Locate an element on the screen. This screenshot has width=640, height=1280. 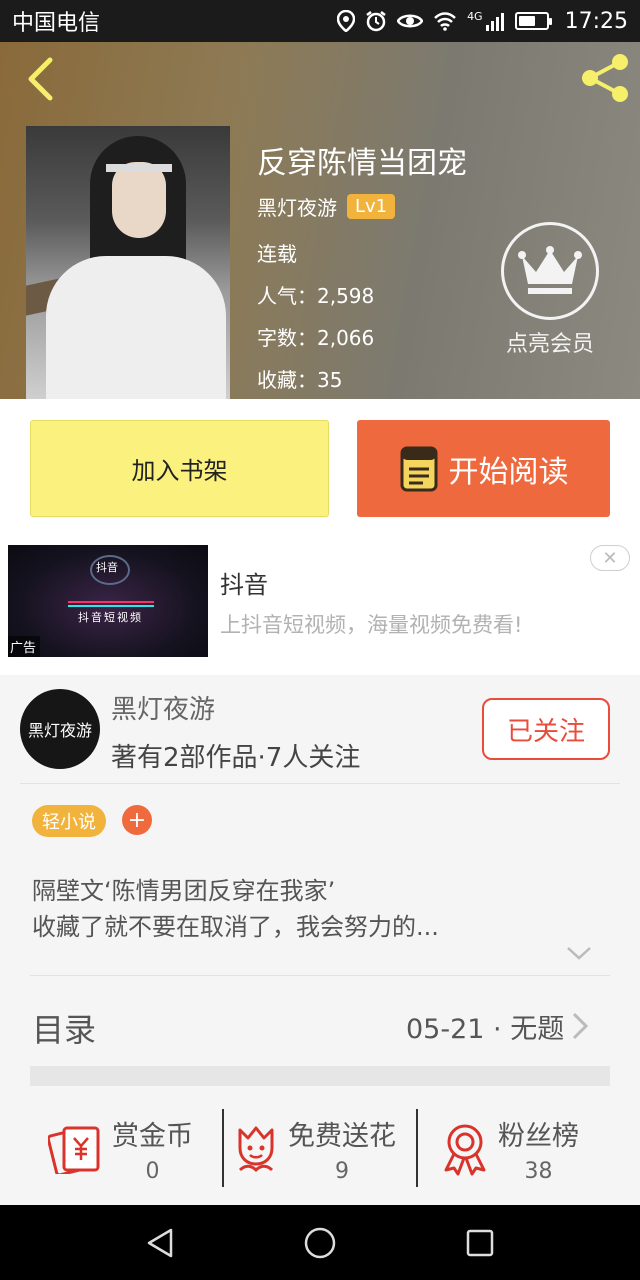
fan-ranking-label: 粉丝榜 is located at coordinates (538, 1136).